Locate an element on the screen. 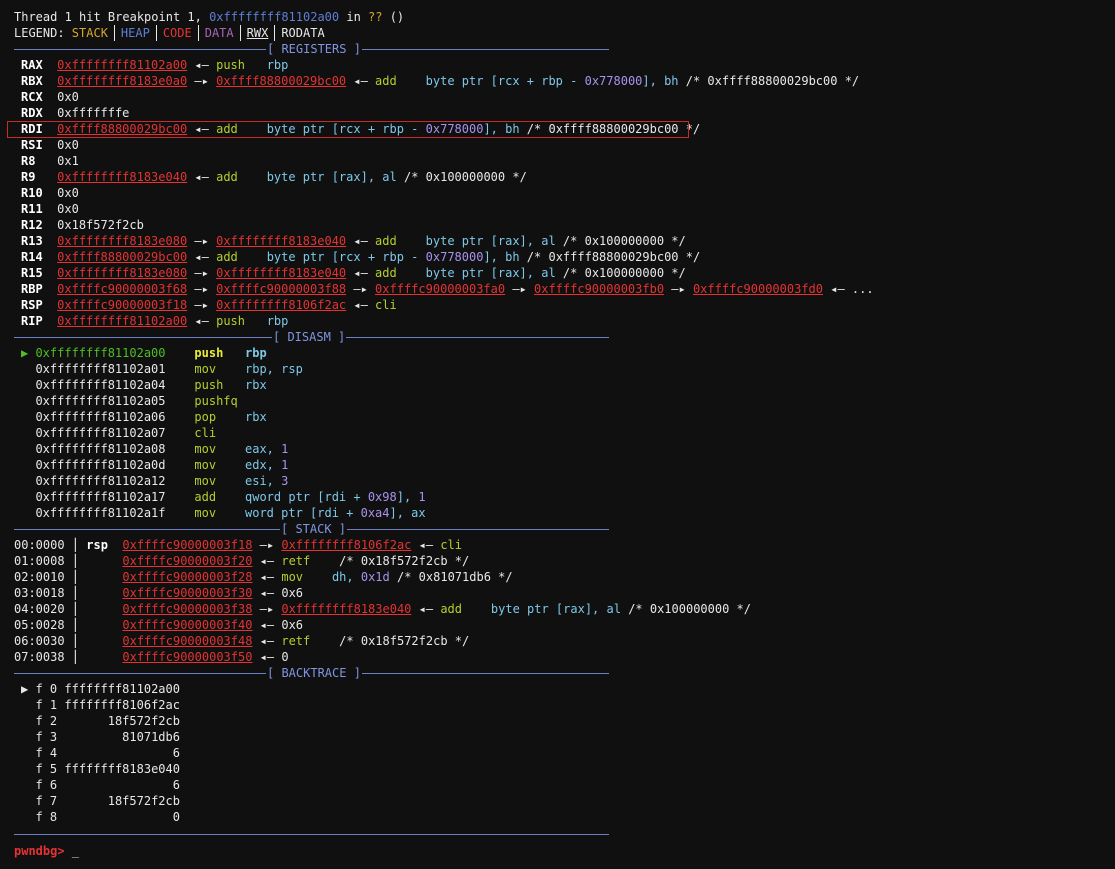 The width and height of the screenshot is (1115, 869). disasm-address: 0xffffffff81102a1f is located at coordinates (100, 513).